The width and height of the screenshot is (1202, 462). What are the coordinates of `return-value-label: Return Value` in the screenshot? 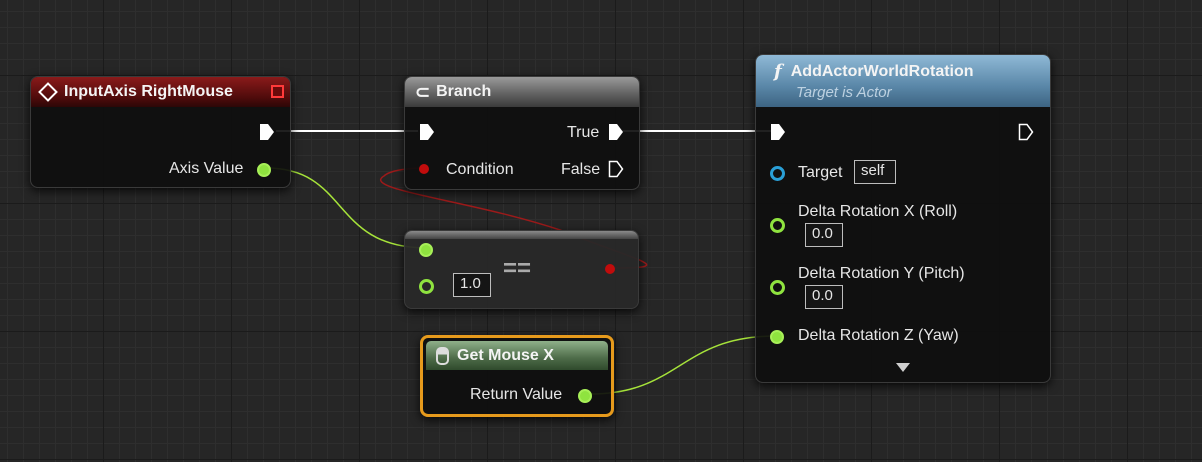 It's located at (516, 394).